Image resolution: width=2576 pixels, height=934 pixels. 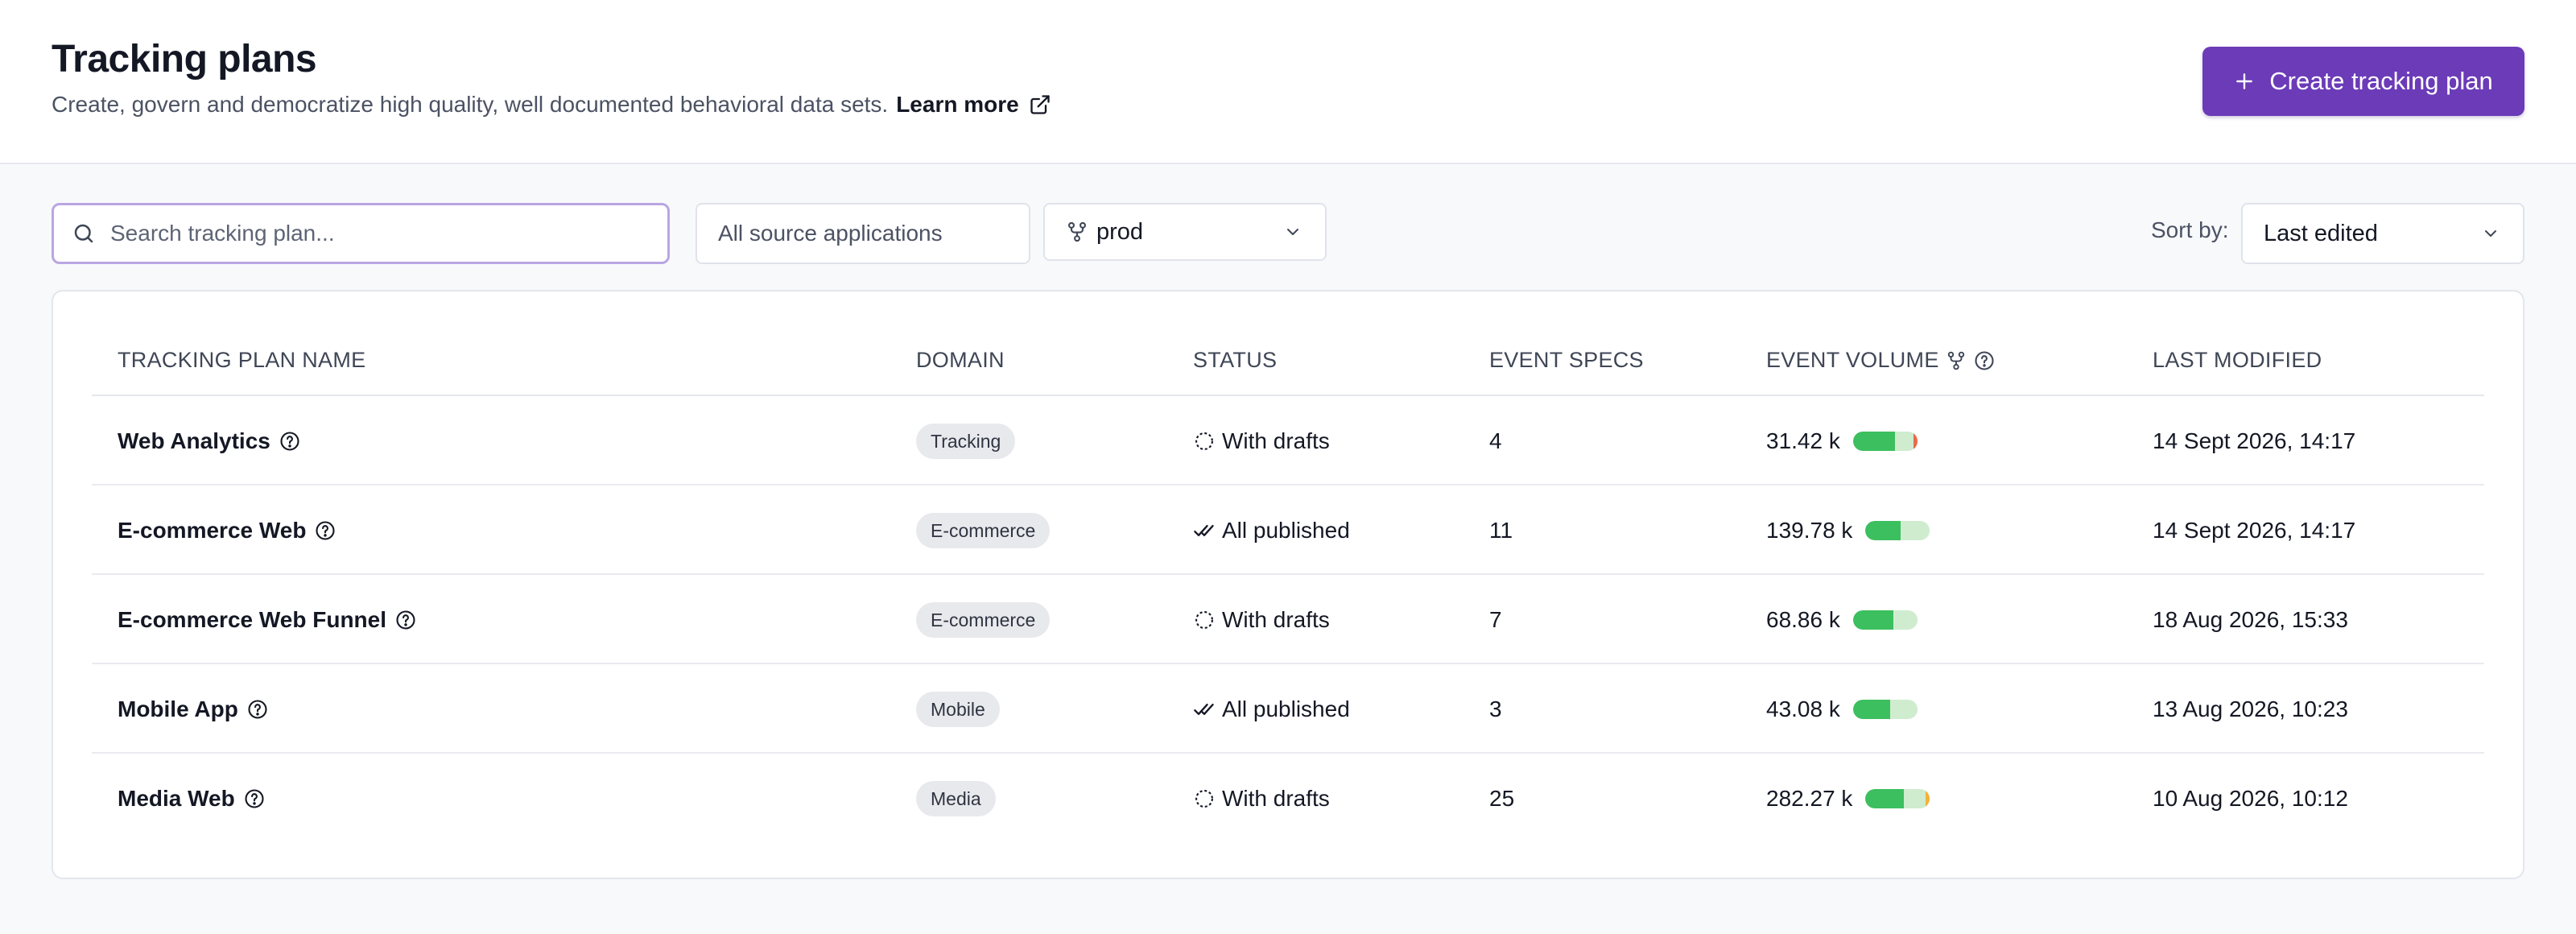 I want to click on column-header-volume-label: EVENT VOLUME, so click(x=1852, y=360).